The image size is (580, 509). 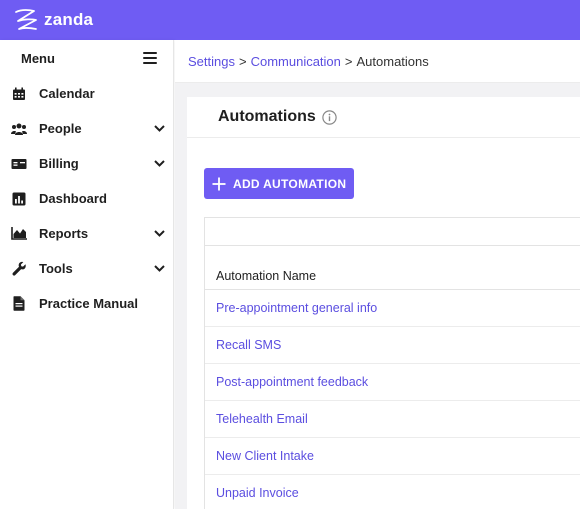 What do you see at coordinates (19, 129) in the screenshot?
I see `people-icon` at bounding box center [19, 129].